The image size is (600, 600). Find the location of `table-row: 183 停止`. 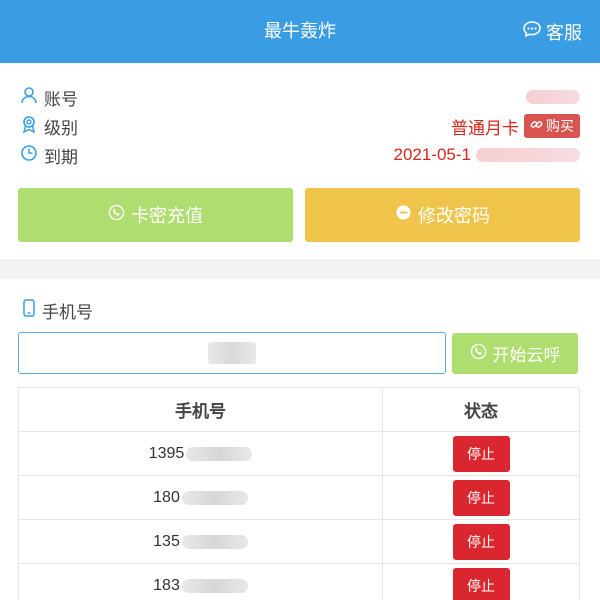

table-row: 183 停止 is located at coordinates (299, 582).